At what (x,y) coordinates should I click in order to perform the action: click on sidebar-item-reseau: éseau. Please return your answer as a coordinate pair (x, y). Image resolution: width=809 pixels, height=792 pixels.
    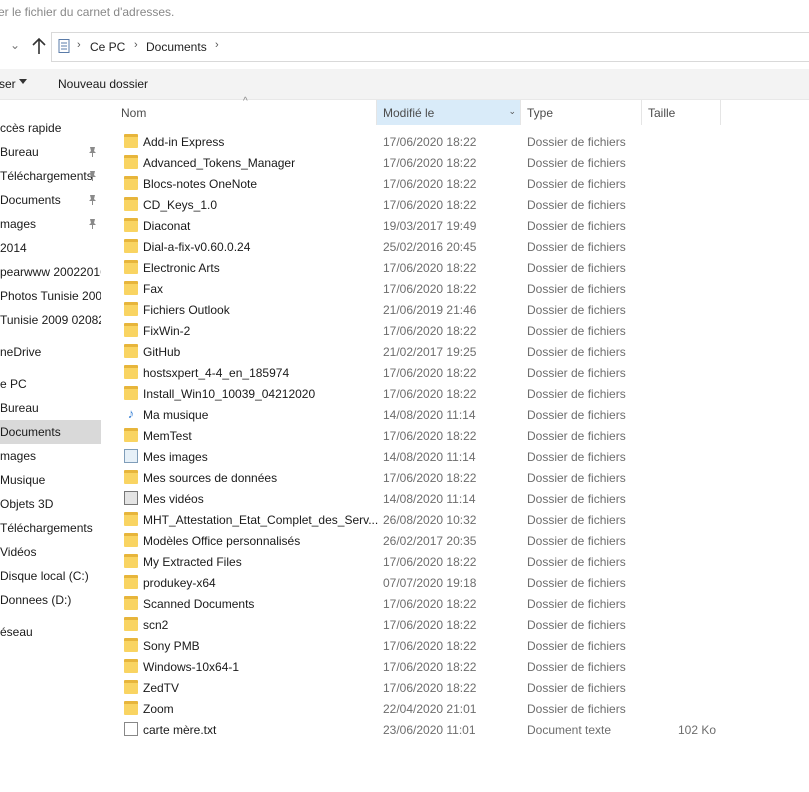
    Looking at the image, I should click on (50, 632).